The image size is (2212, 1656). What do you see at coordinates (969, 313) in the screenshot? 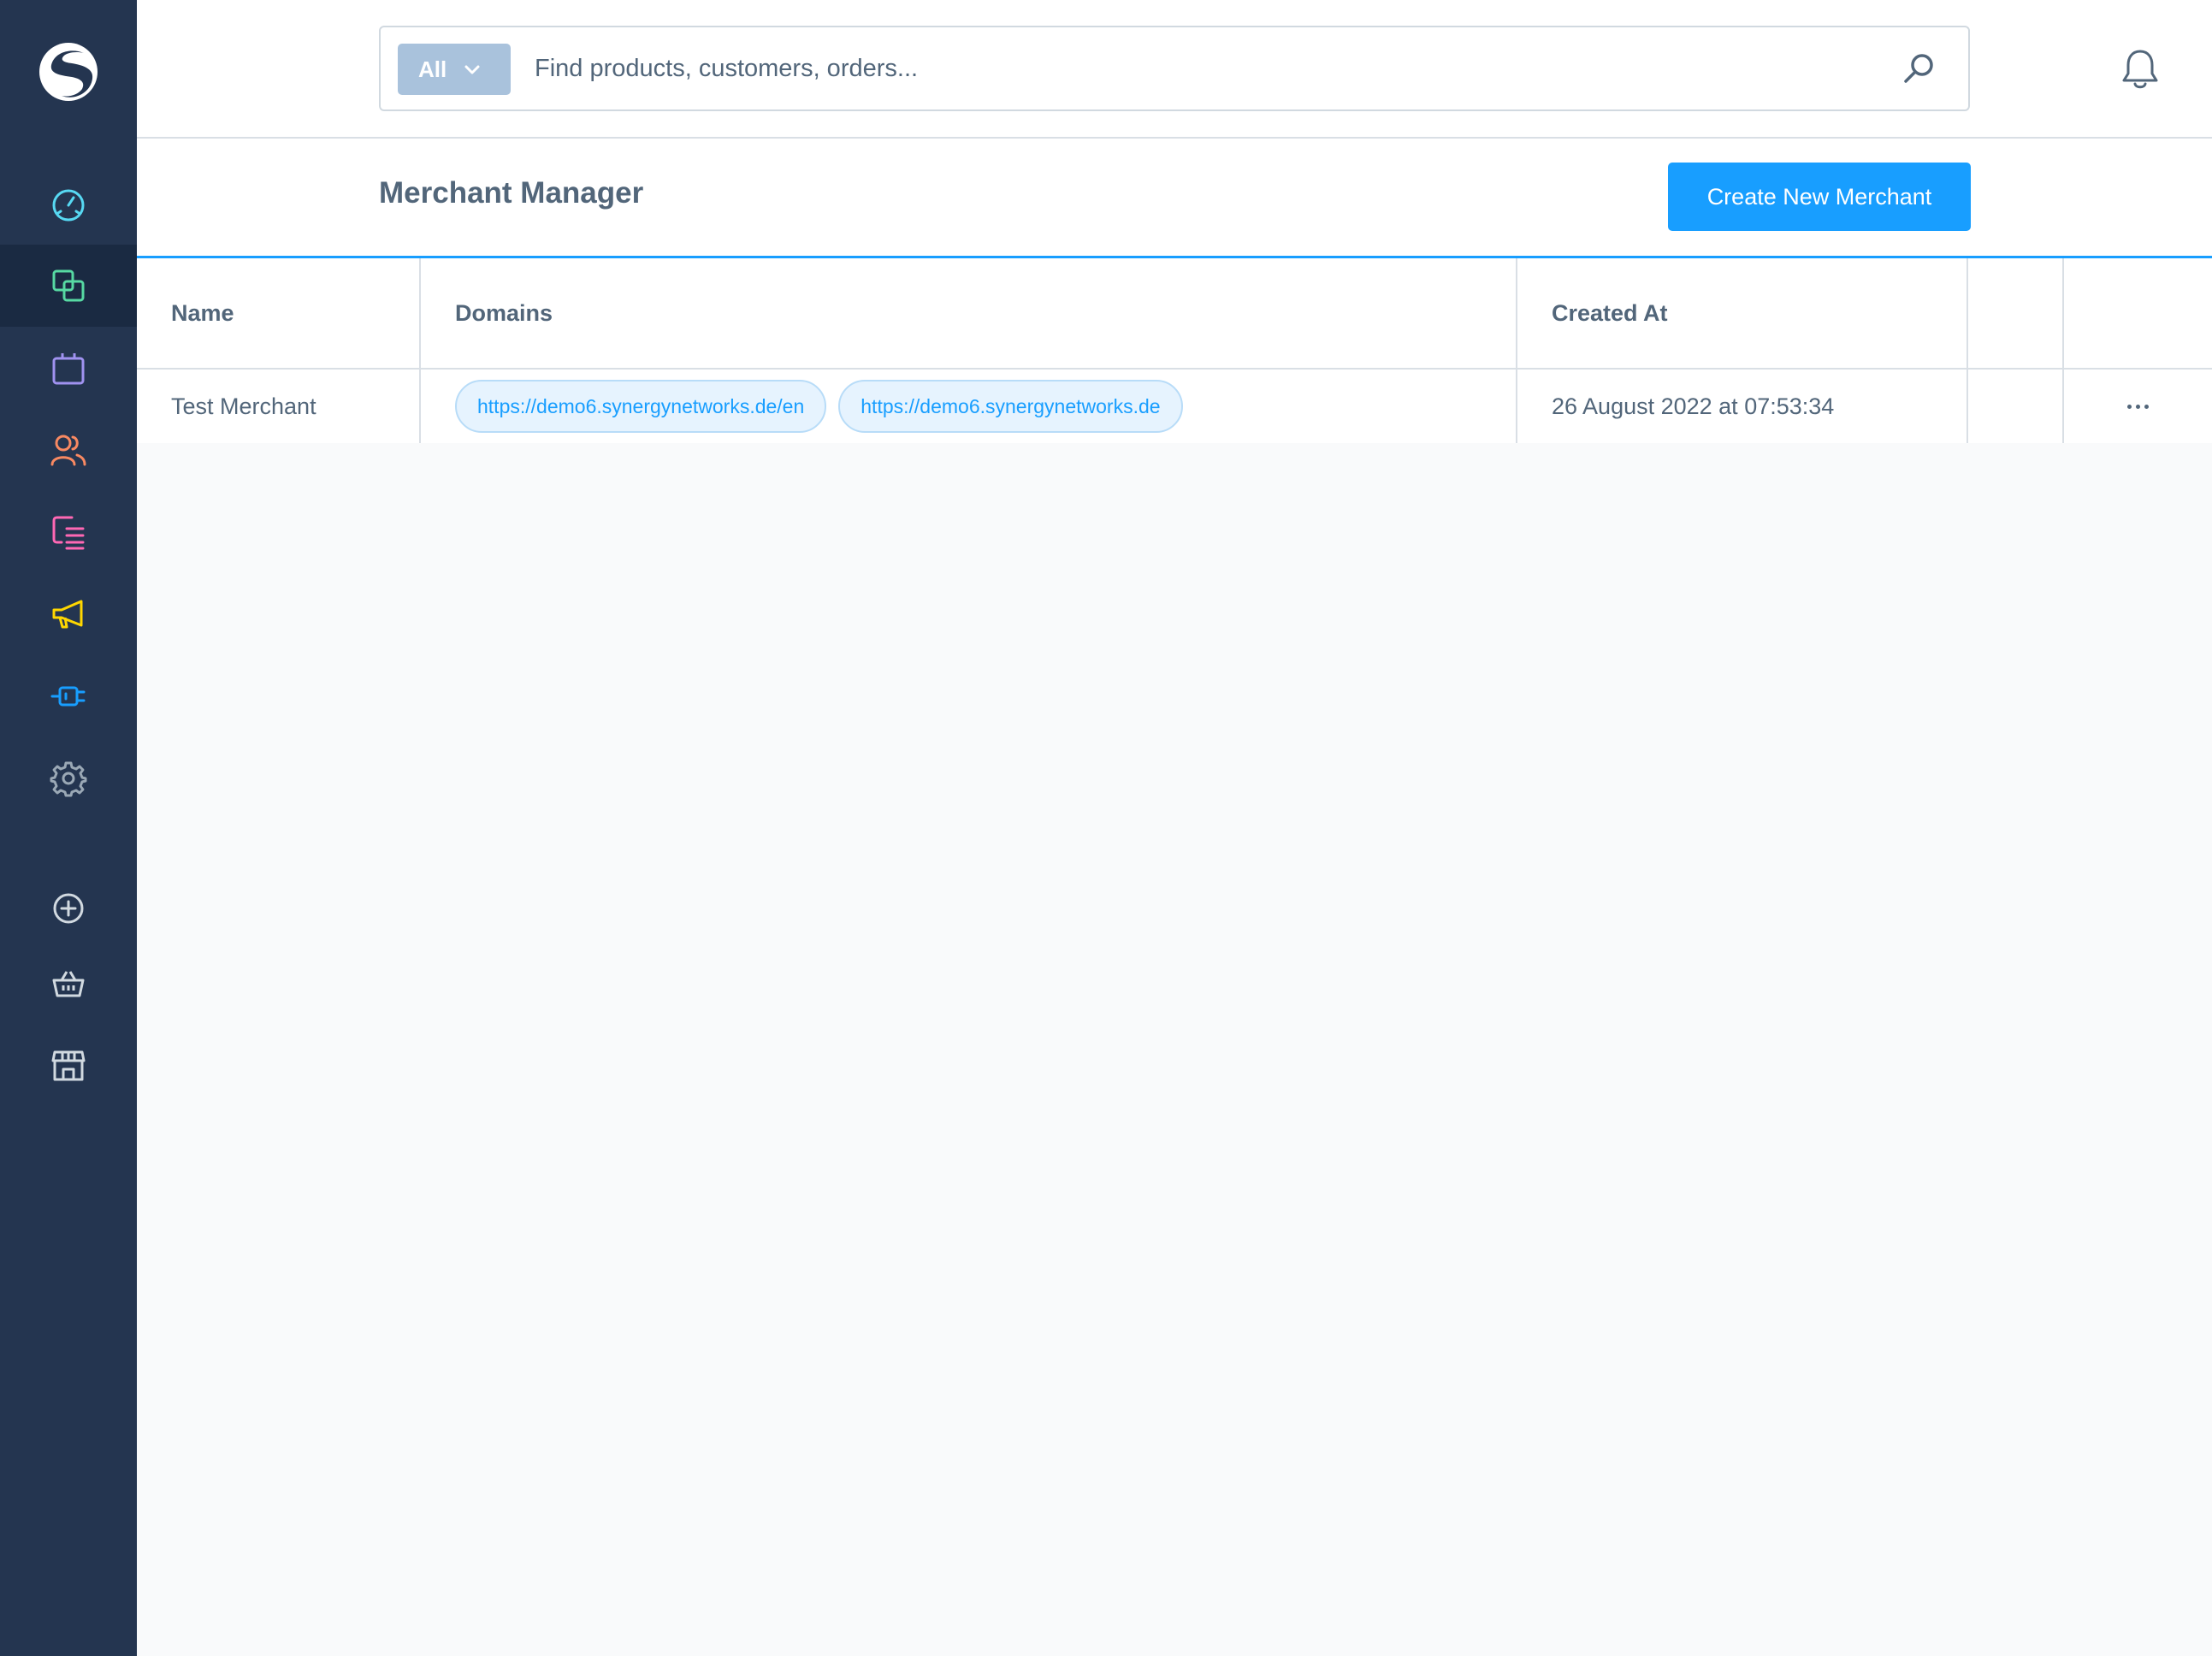
I see `column-header-domains: Domains` at bounding box center [969, 313].